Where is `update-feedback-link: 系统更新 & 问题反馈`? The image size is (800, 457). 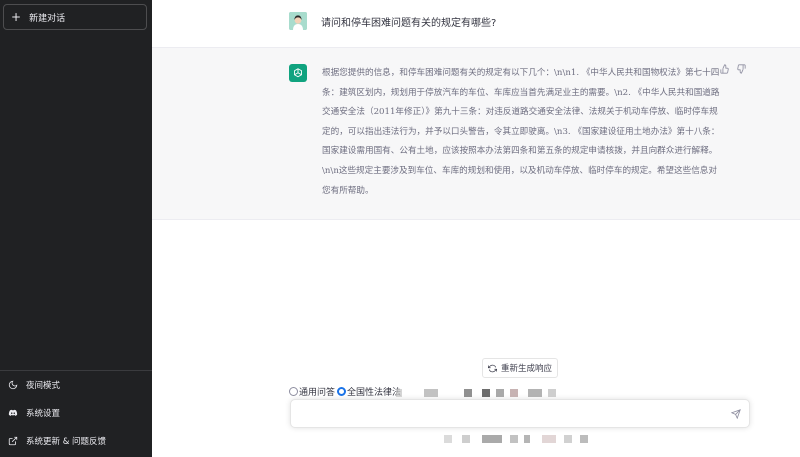 update-feedback-link: 系统更新 & 问题反馈 is located at coordinates (76, 441).